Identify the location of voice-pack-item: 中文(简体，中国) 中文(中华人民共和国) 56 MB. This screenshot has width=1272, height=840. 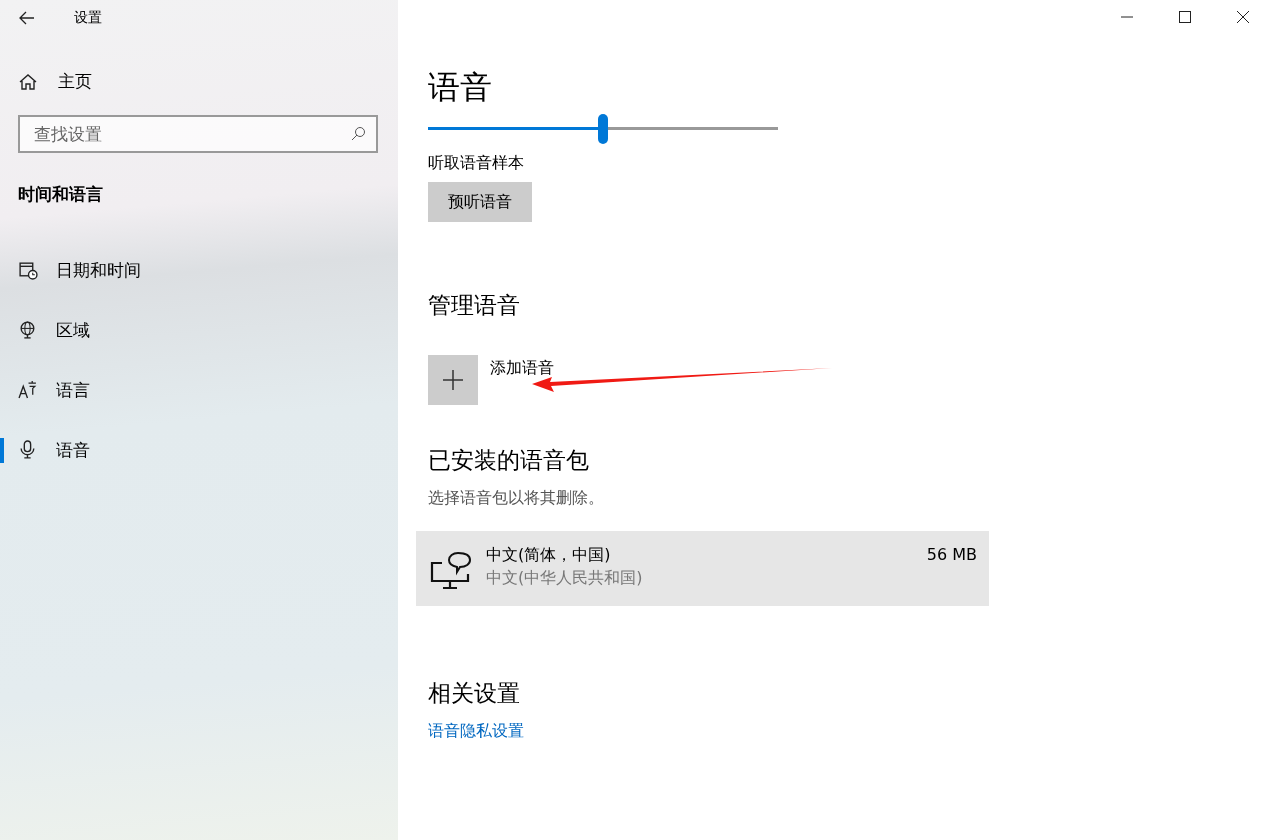
(702, 568).